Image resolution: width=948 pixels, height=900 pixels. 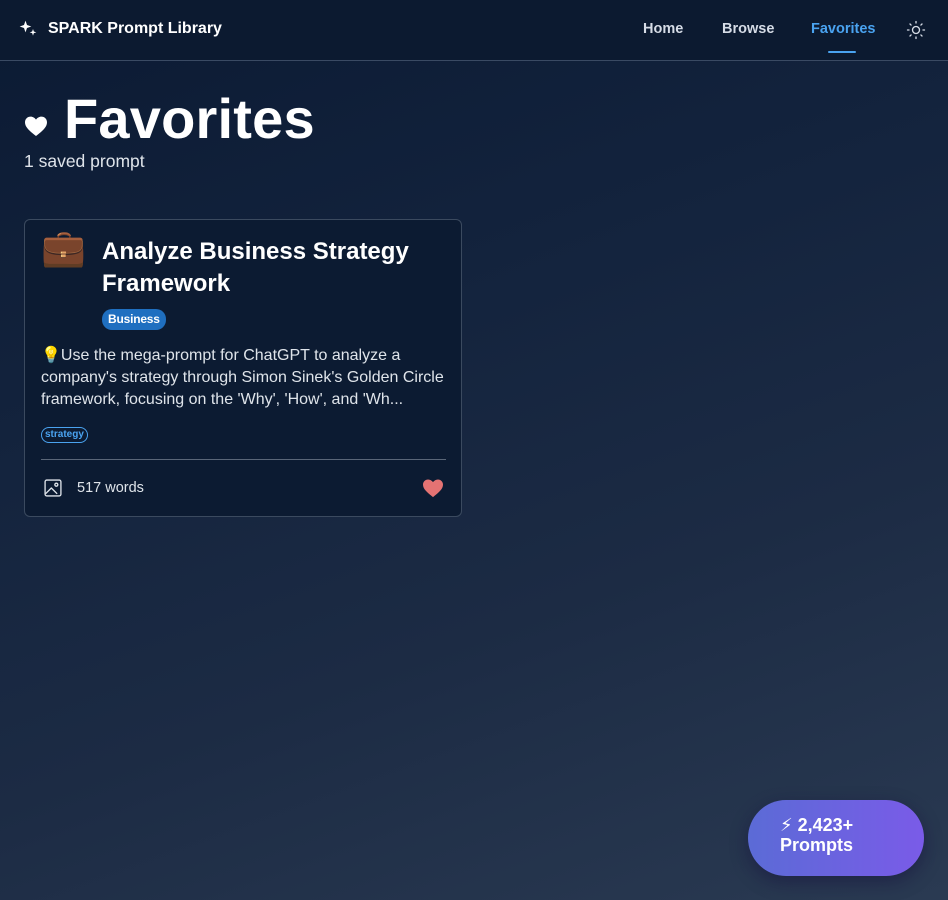 What do you see at coordinates (189, 118) in the screenshot?
I see `page-title: Favorites` at bounding box center [189, 118].